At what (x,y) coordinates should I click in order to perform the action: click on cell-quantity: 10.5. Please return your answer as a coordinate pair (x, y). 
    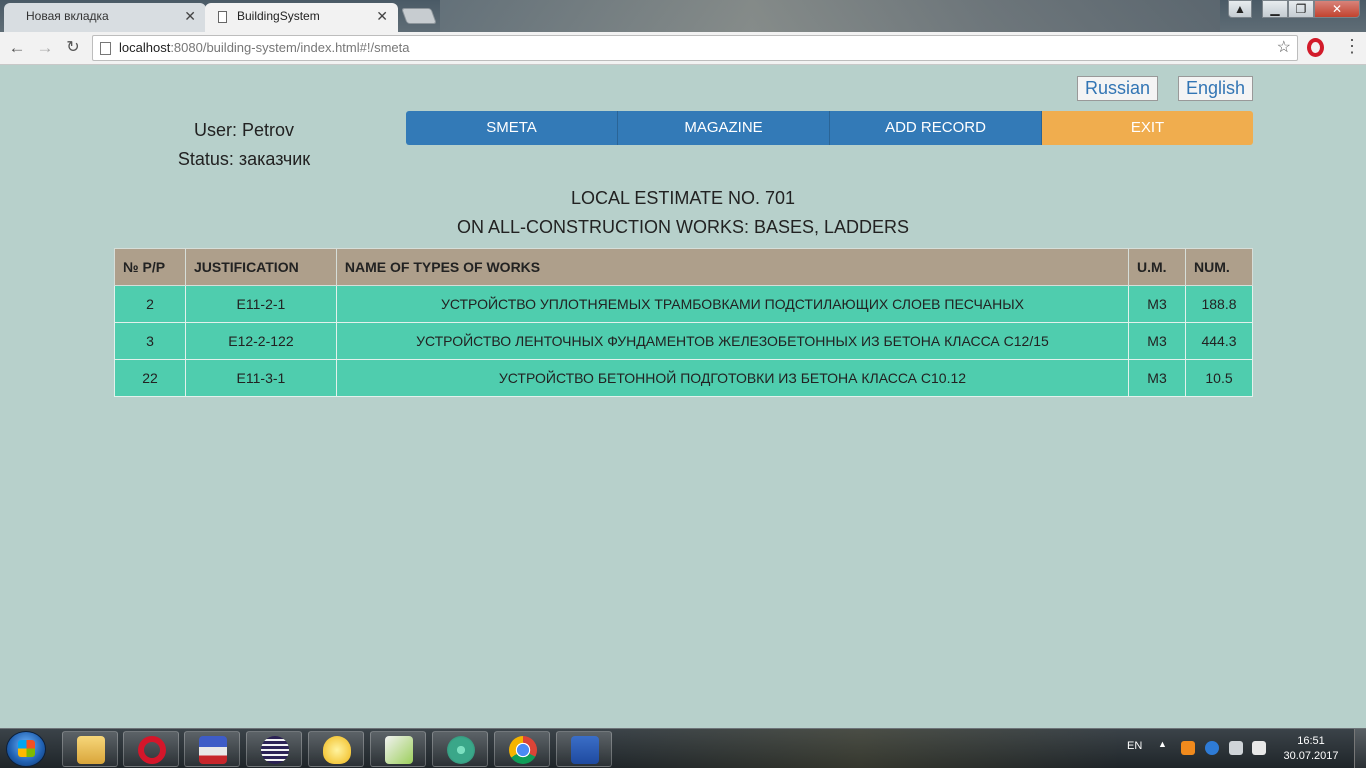
    Looking at the image, I should click on (1219, 378).